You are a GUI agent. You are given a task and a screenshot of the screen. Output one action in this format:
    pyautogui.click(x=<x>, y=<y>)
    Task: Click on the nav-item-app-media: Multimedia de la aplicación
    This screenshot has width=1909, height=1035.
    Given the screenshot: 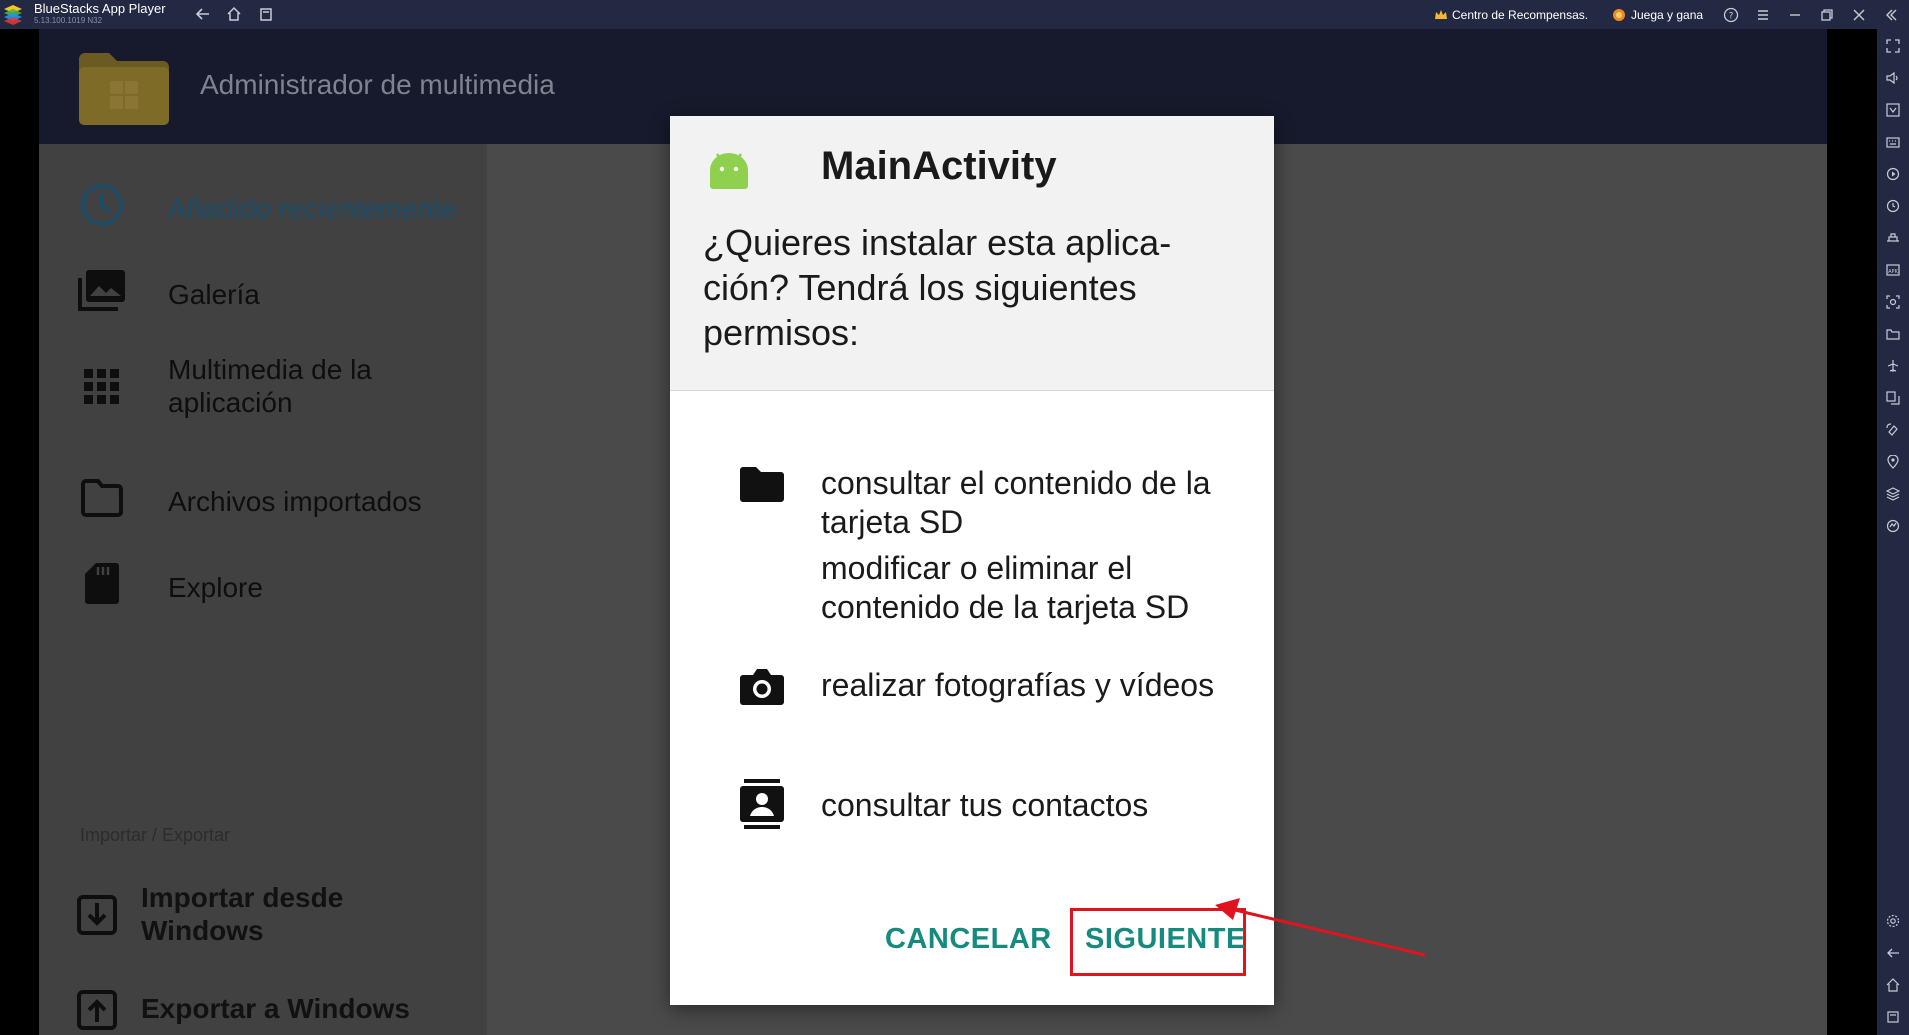 What is the action you would take?
    pyautogui.click(x=263, y=389)
    